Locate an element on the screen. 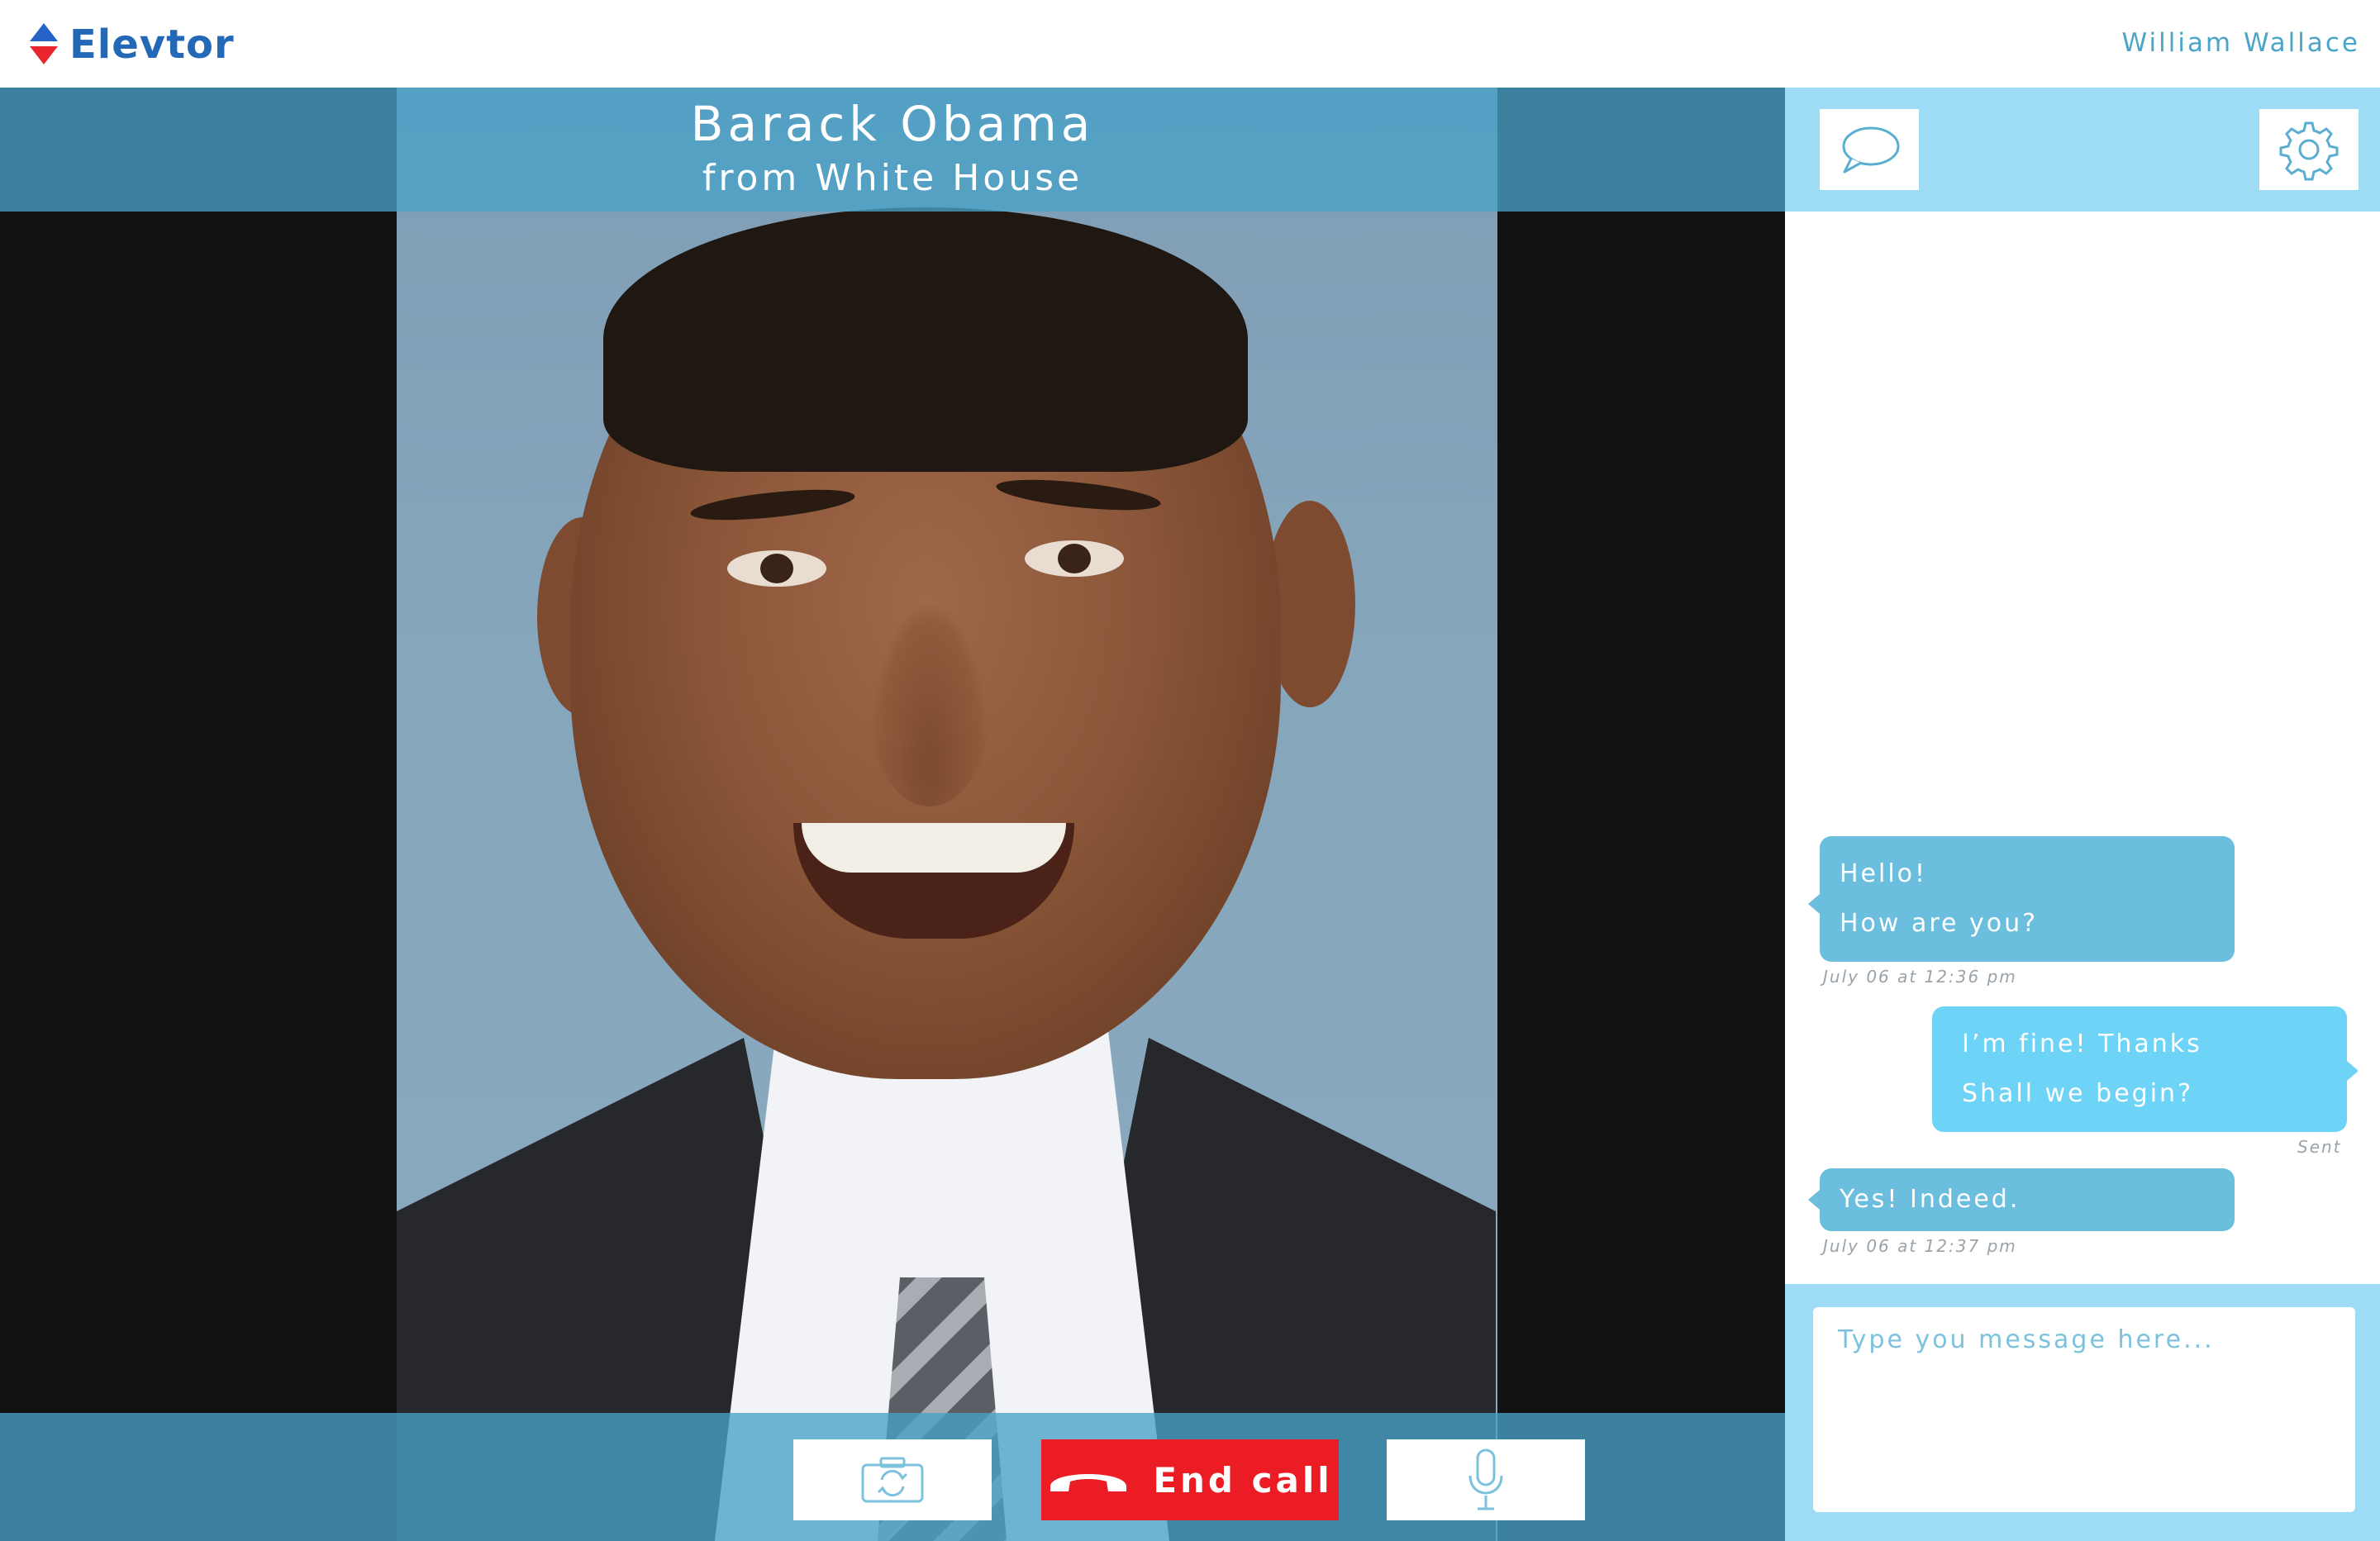 The image size is (2380, 1541). message-input is located at coordinates (2084, 1409).